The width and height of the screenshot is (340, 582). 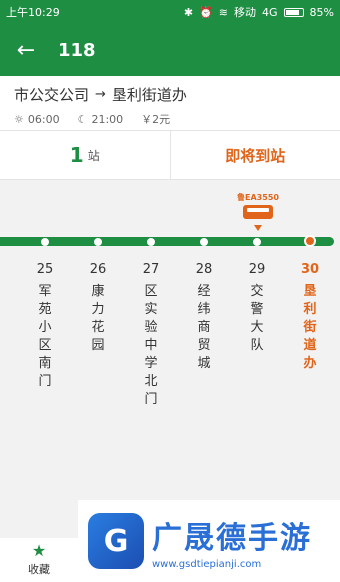 What do you see at coordinates (33, 12) in the screenshot?
I see `status-time: 上午10:29` at bounding box center [33, 12].